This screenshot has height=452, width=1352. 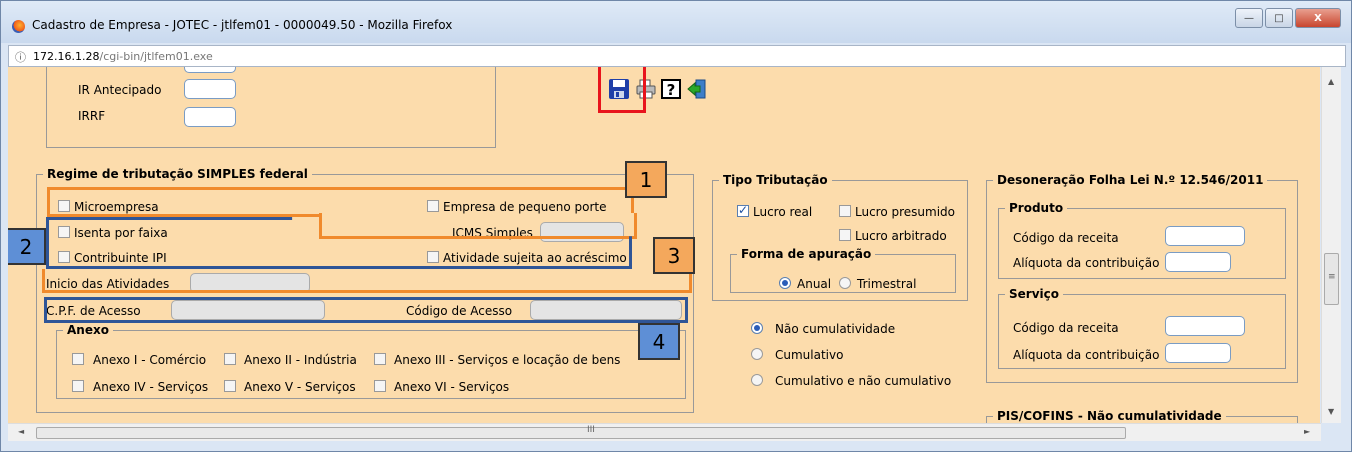 What do you see at coordinates (18, 26) in the screenshot?
I see `firefox-logo-icon` at bounding box center [18, 26].